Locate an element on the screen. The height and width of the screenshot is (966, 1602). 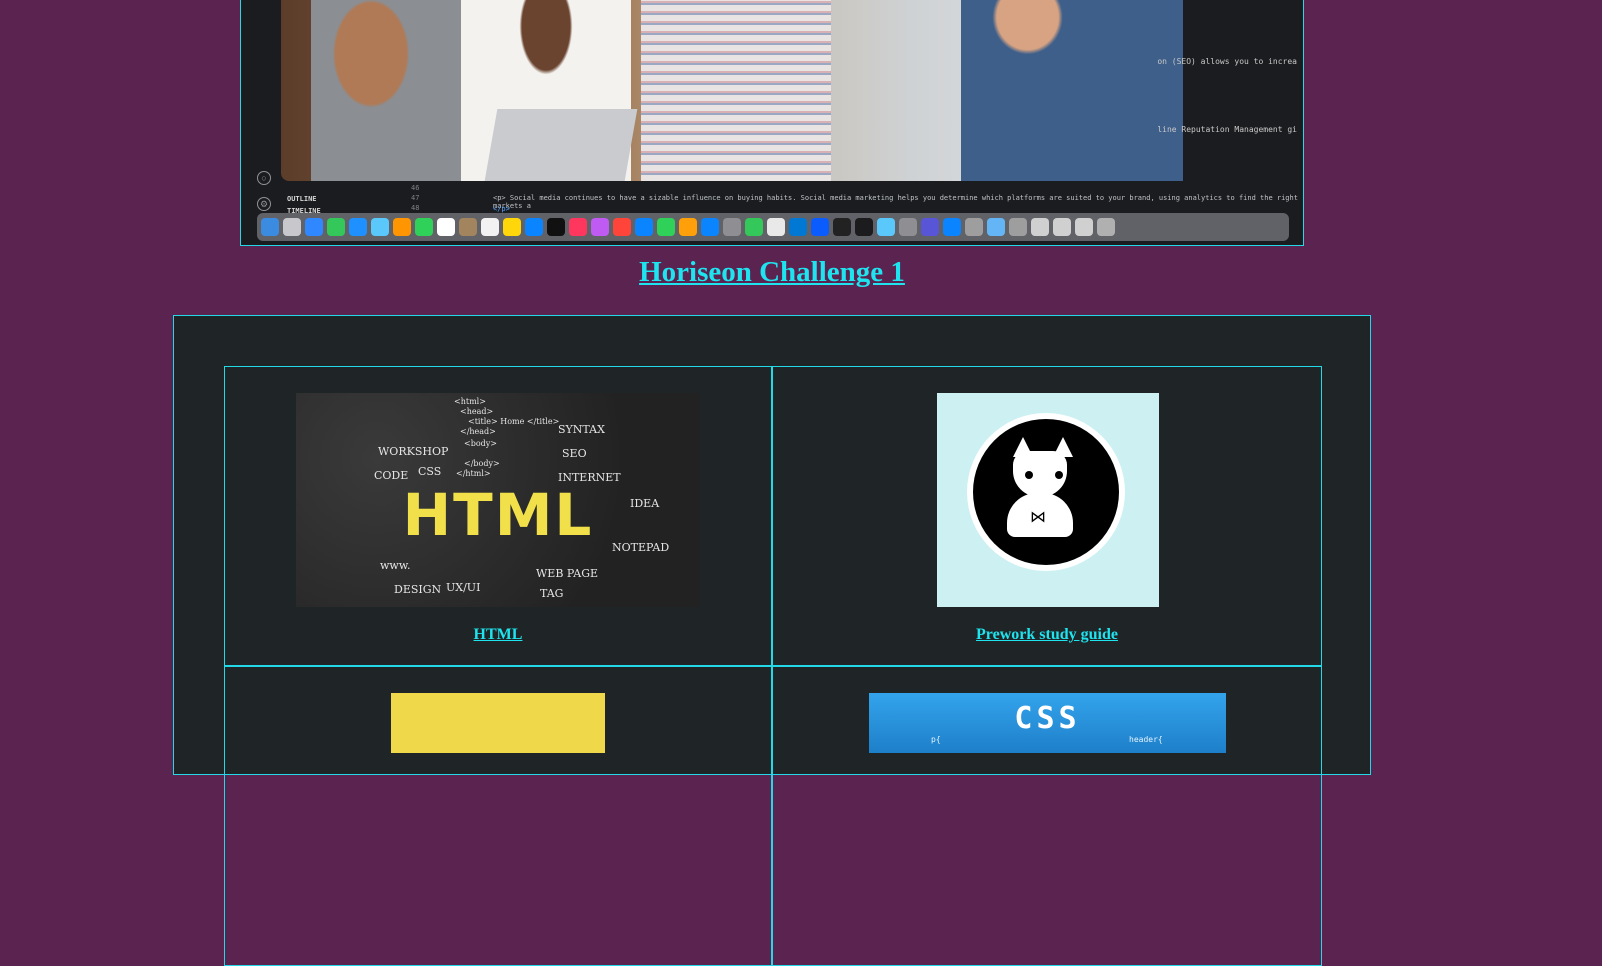
editor-side-text: on (SEO) allows you to increa is located at coordinates (1227, 61).